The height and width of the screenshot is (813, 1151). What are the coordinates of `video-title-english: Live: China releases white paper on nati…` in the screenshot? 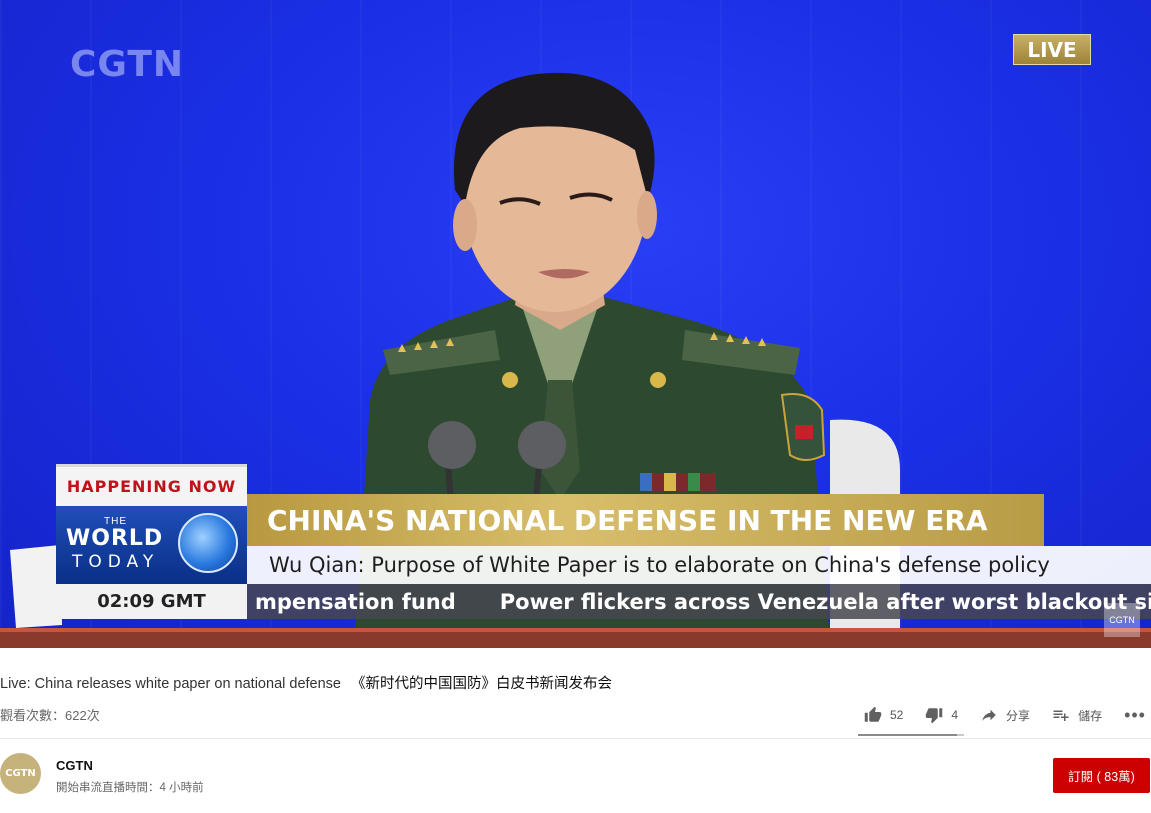 It's located at (170, 684).